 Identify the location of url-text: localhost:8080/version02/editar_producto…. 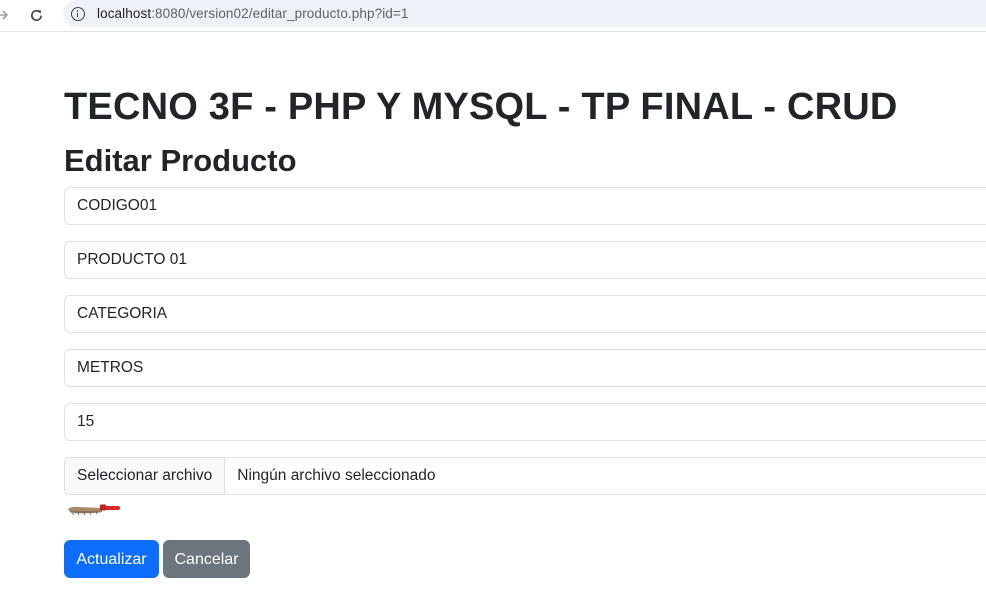
(253, 13).